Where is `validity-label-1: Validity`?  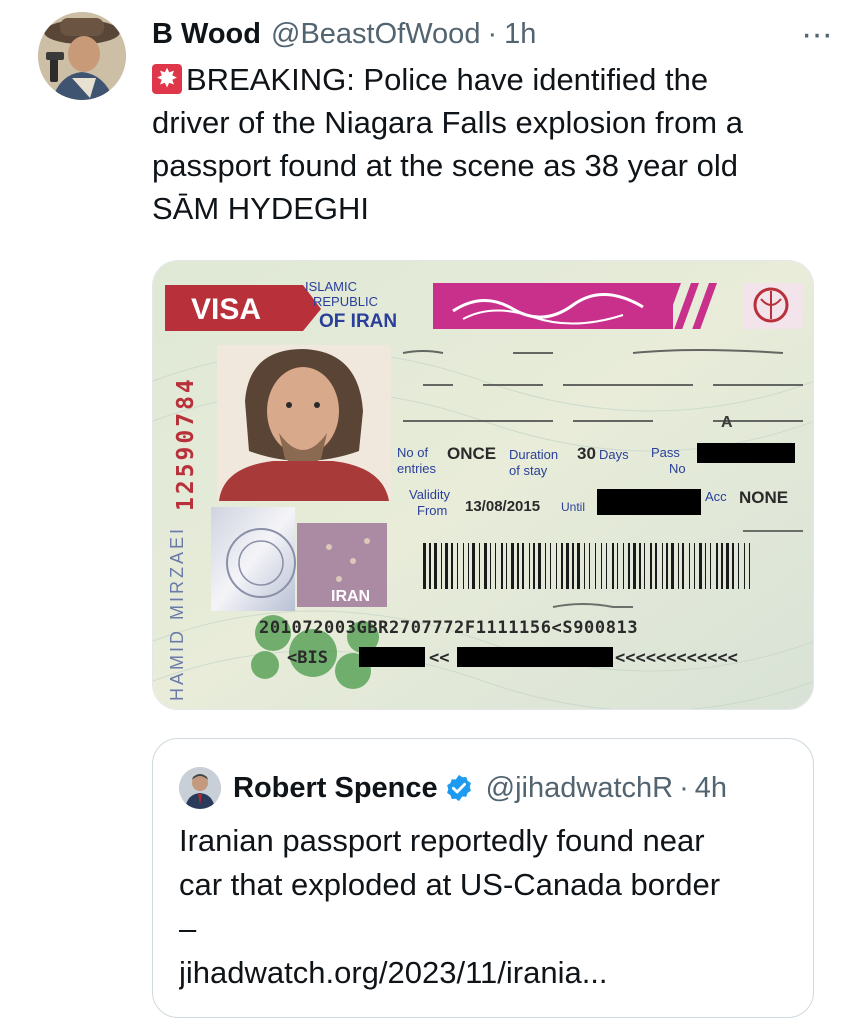 validity-label-1: Validity is located at coordinates (429, 494).